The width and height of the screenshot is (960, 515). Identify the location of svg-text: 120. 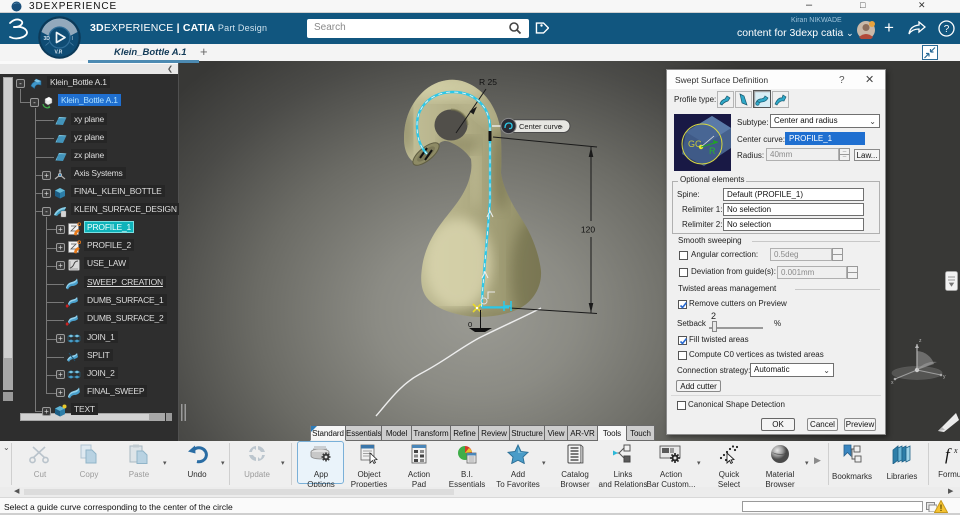
(588, 230).